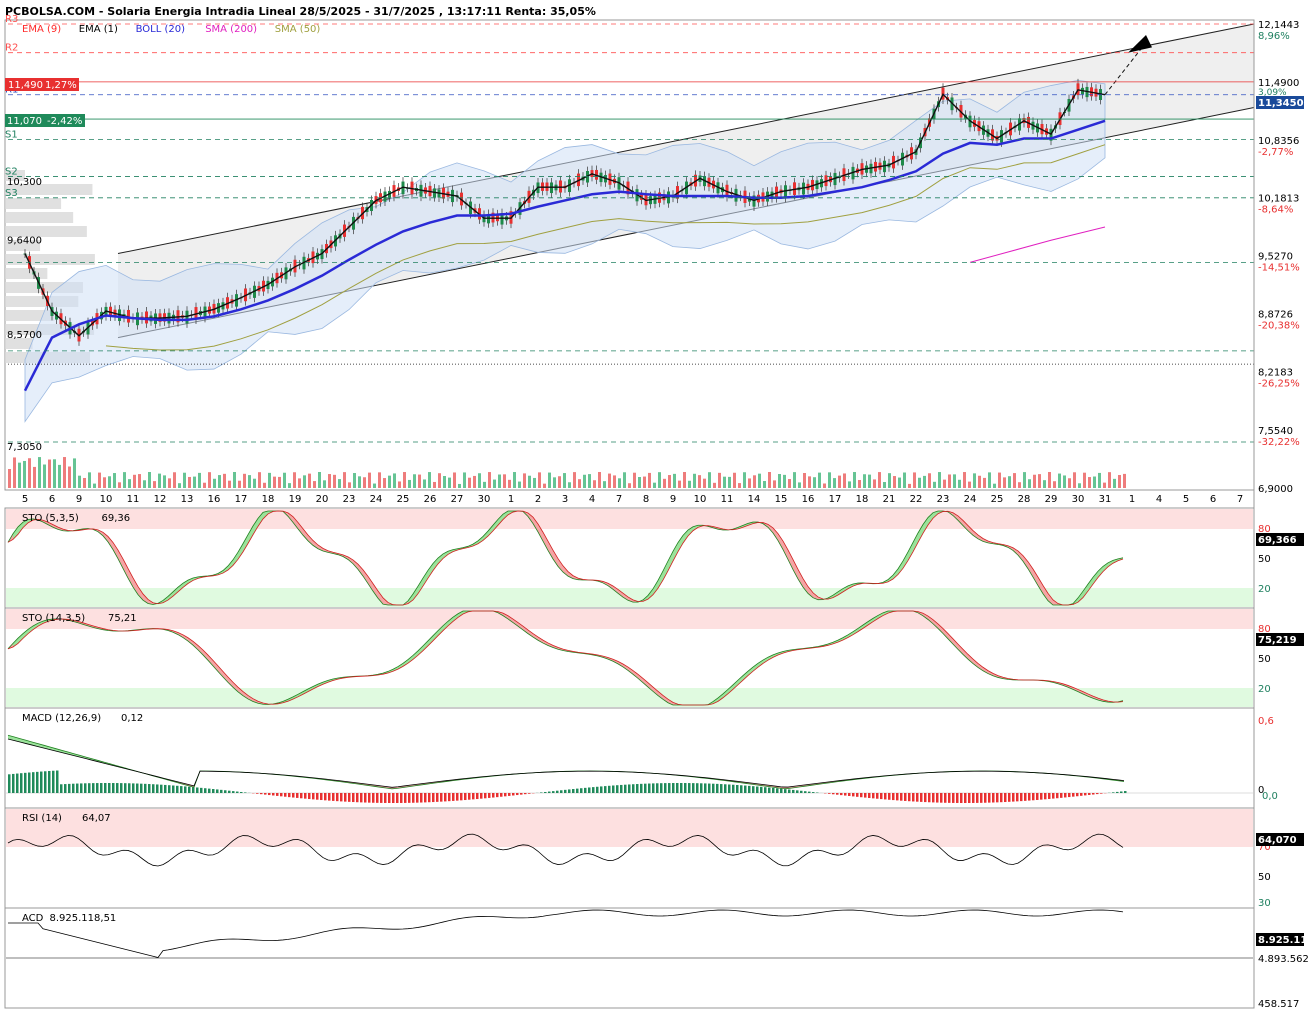 The image size is (1310, 1012). I want to click on price-axis-tick: 9,5270, so click(1275, 257).